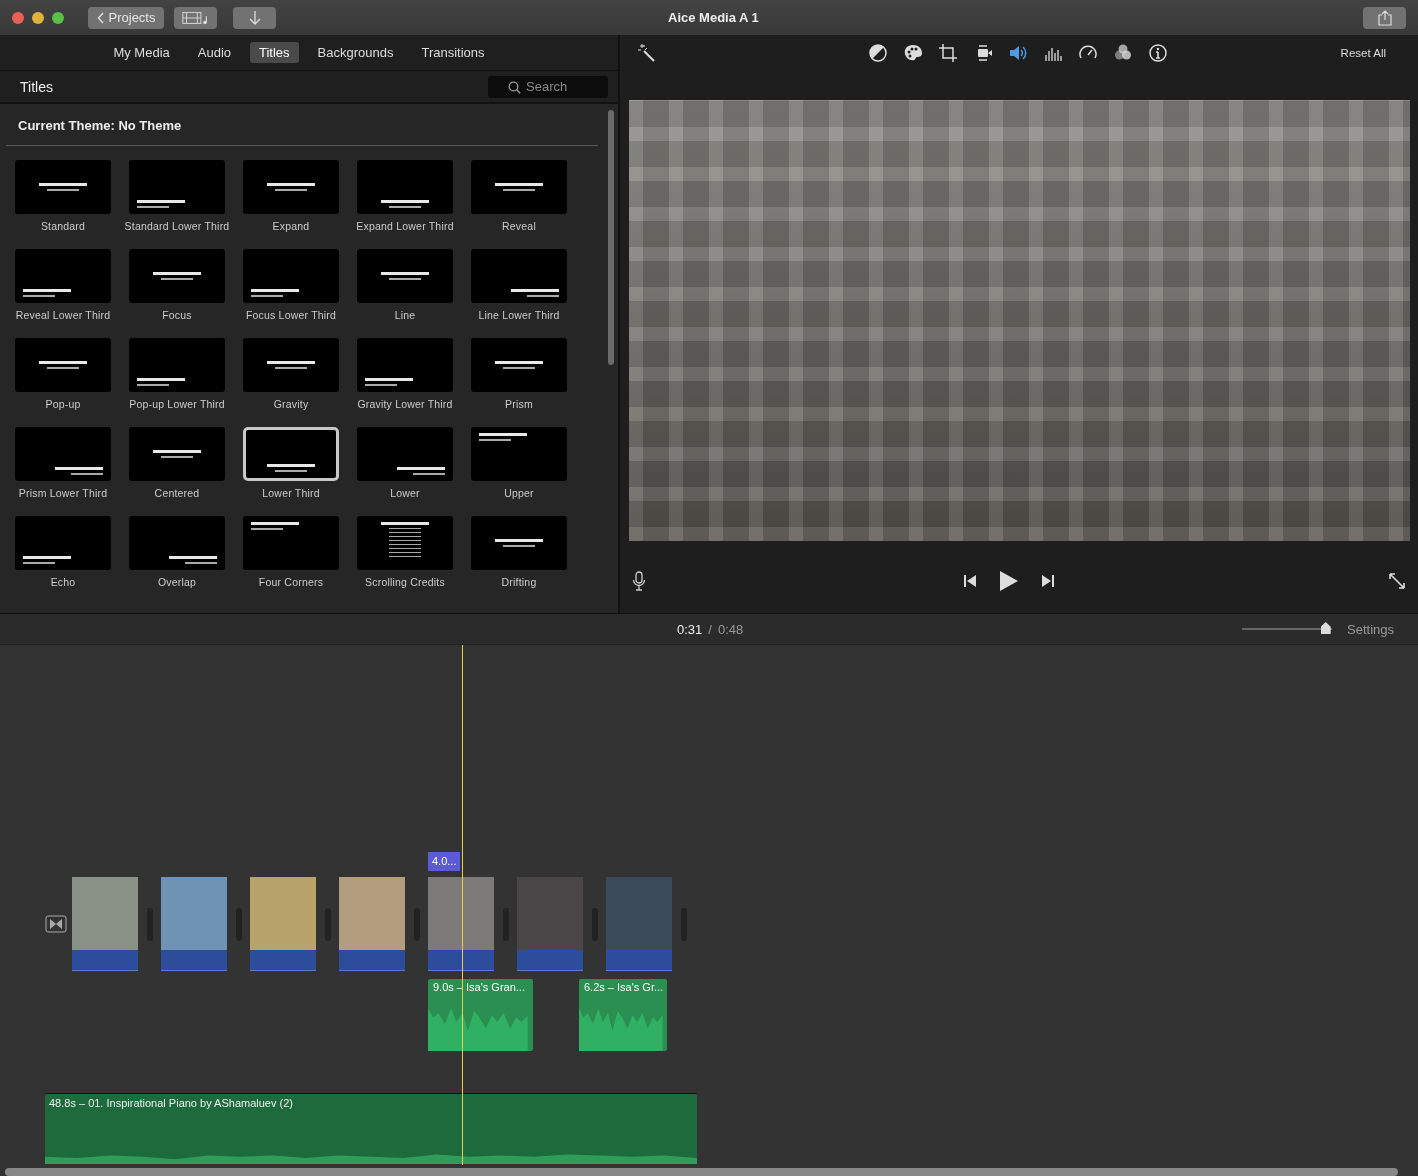  What do you see at coordinates (63, 316) in the screenshot?
I see `title-name: Reveal Lower Third` at bounding box center [63, 316].